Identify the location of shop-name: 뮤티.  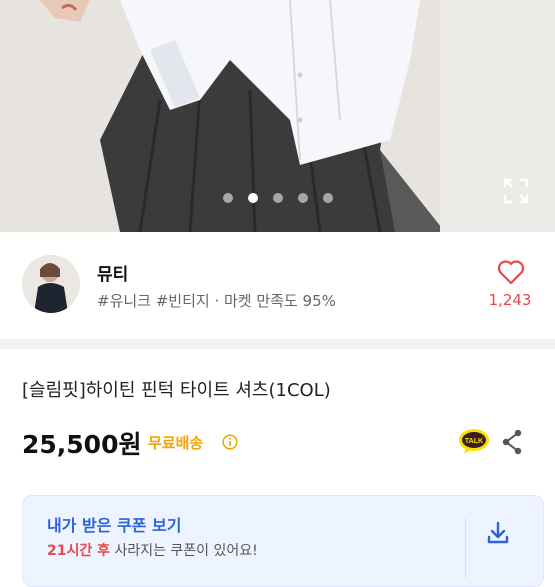
(112, 272).